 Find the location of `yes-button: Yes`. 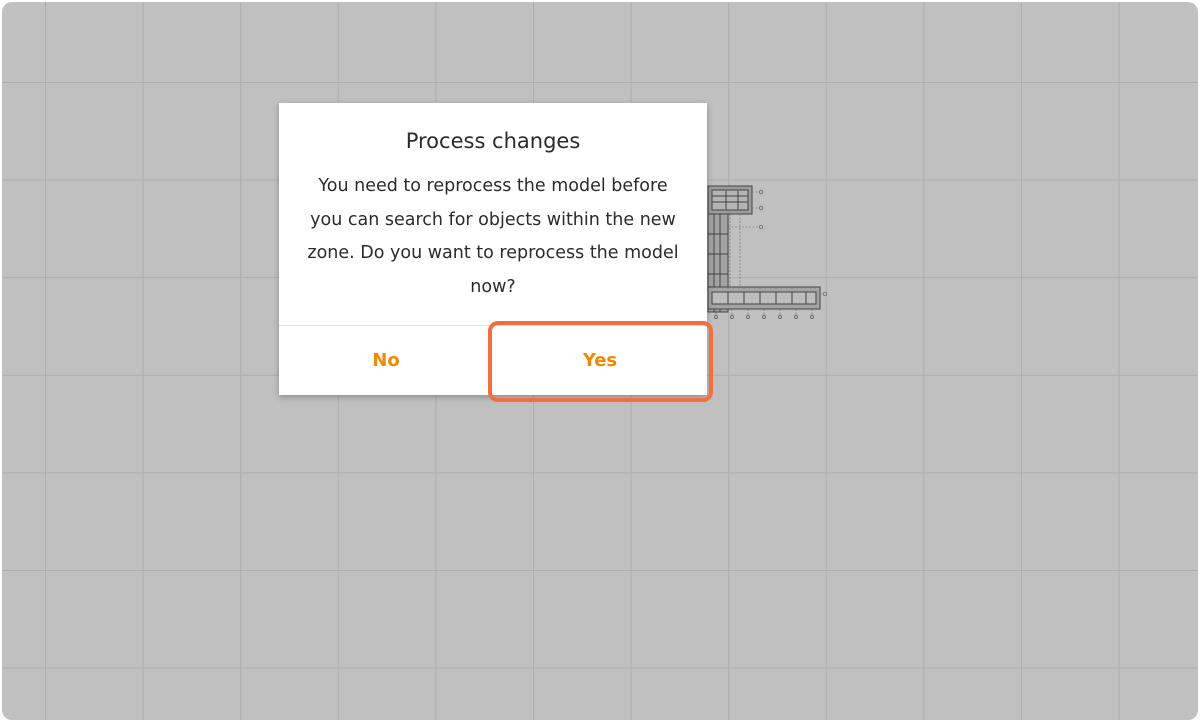

yes-button: Yes is located at coordinates (600, 360).